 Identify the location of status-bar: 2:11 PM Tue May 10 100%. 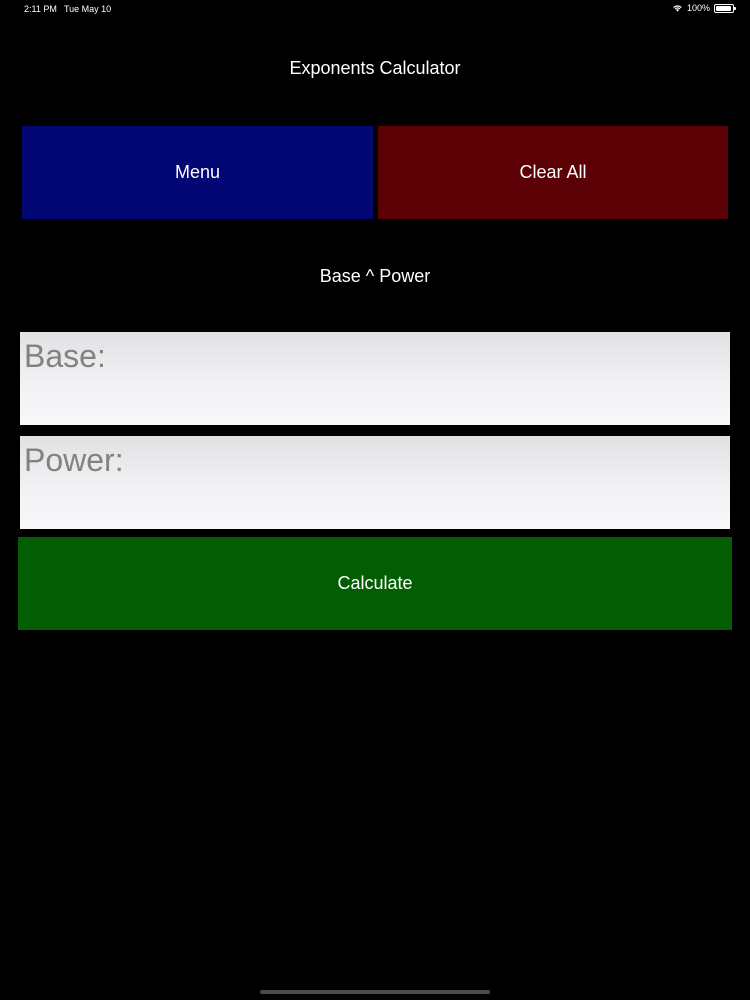
(375, 10).